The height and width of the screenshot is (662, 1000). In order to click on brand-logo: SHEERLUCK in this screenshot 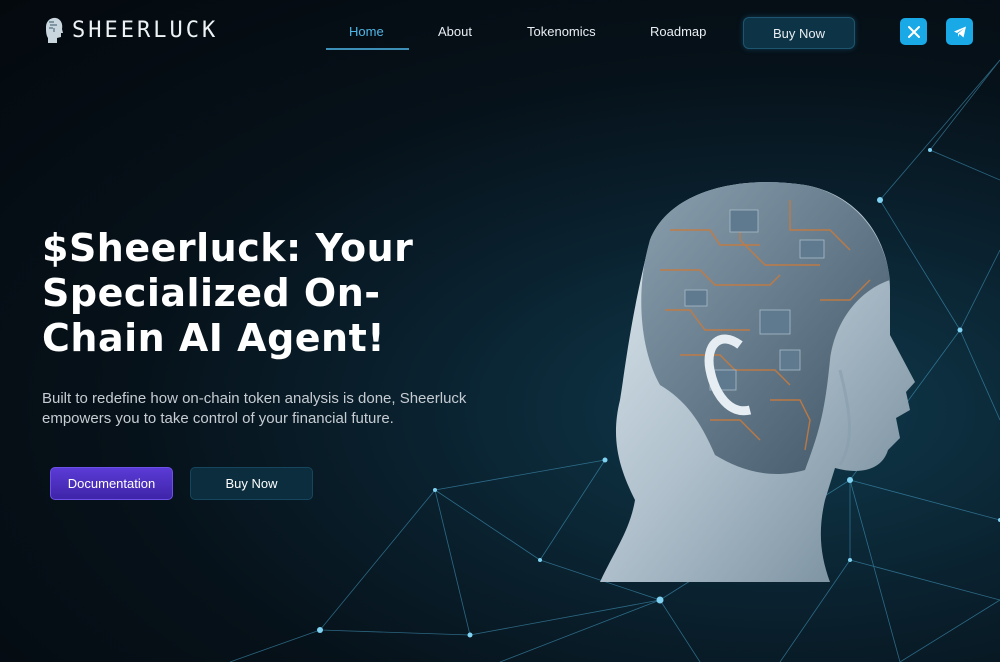, I will do `click(130, 30)`.